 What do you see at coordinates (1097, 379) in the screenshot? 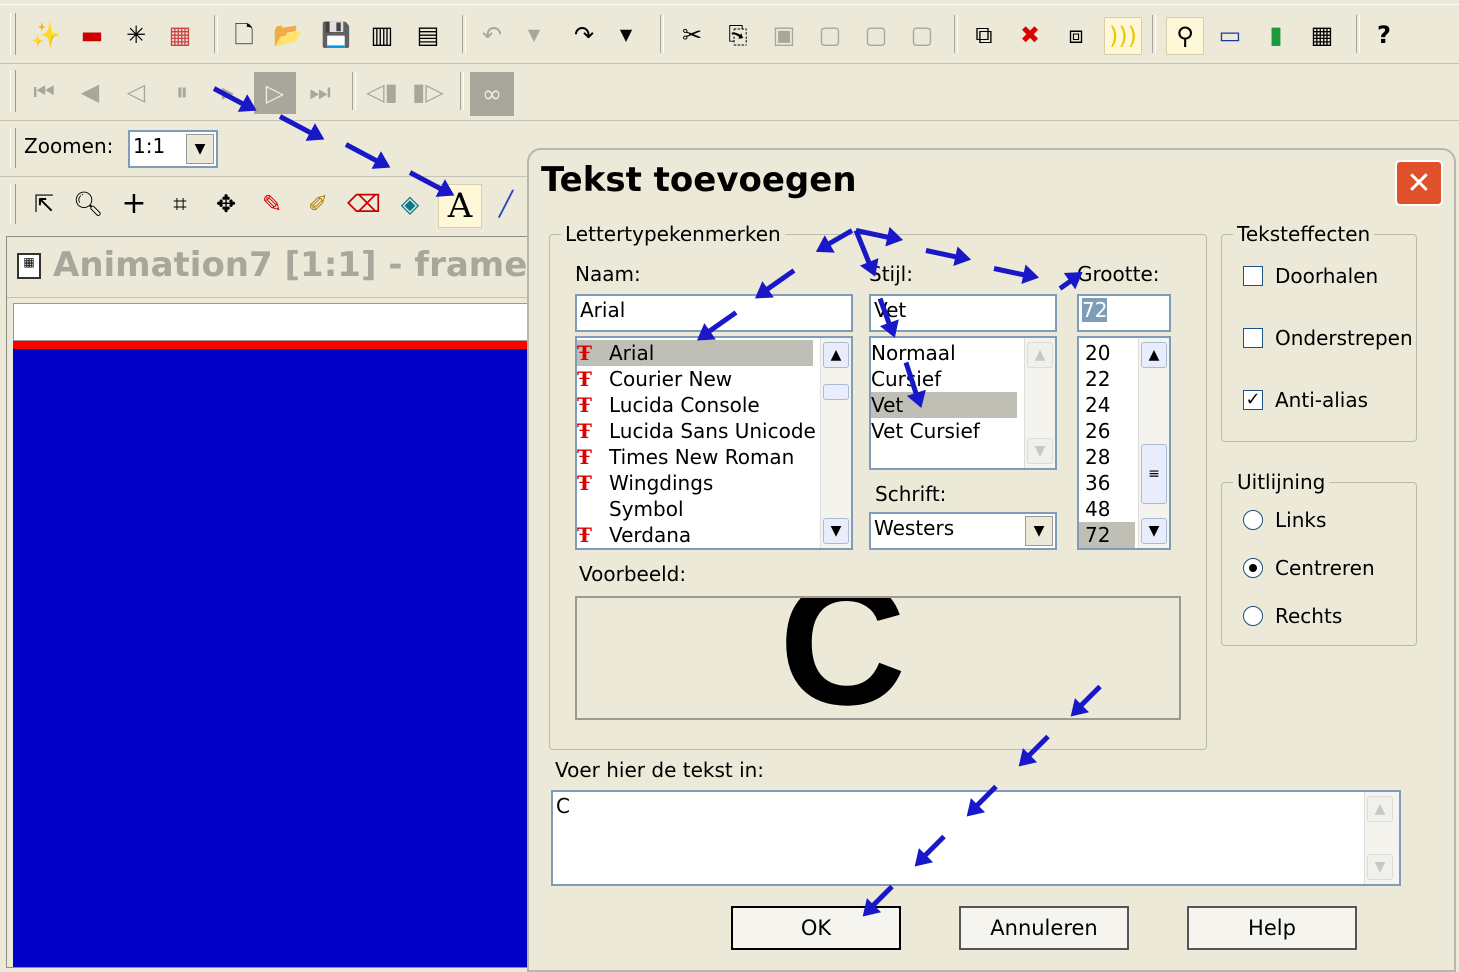
I see `list-item: 22` at bounding box center [1097, 379].